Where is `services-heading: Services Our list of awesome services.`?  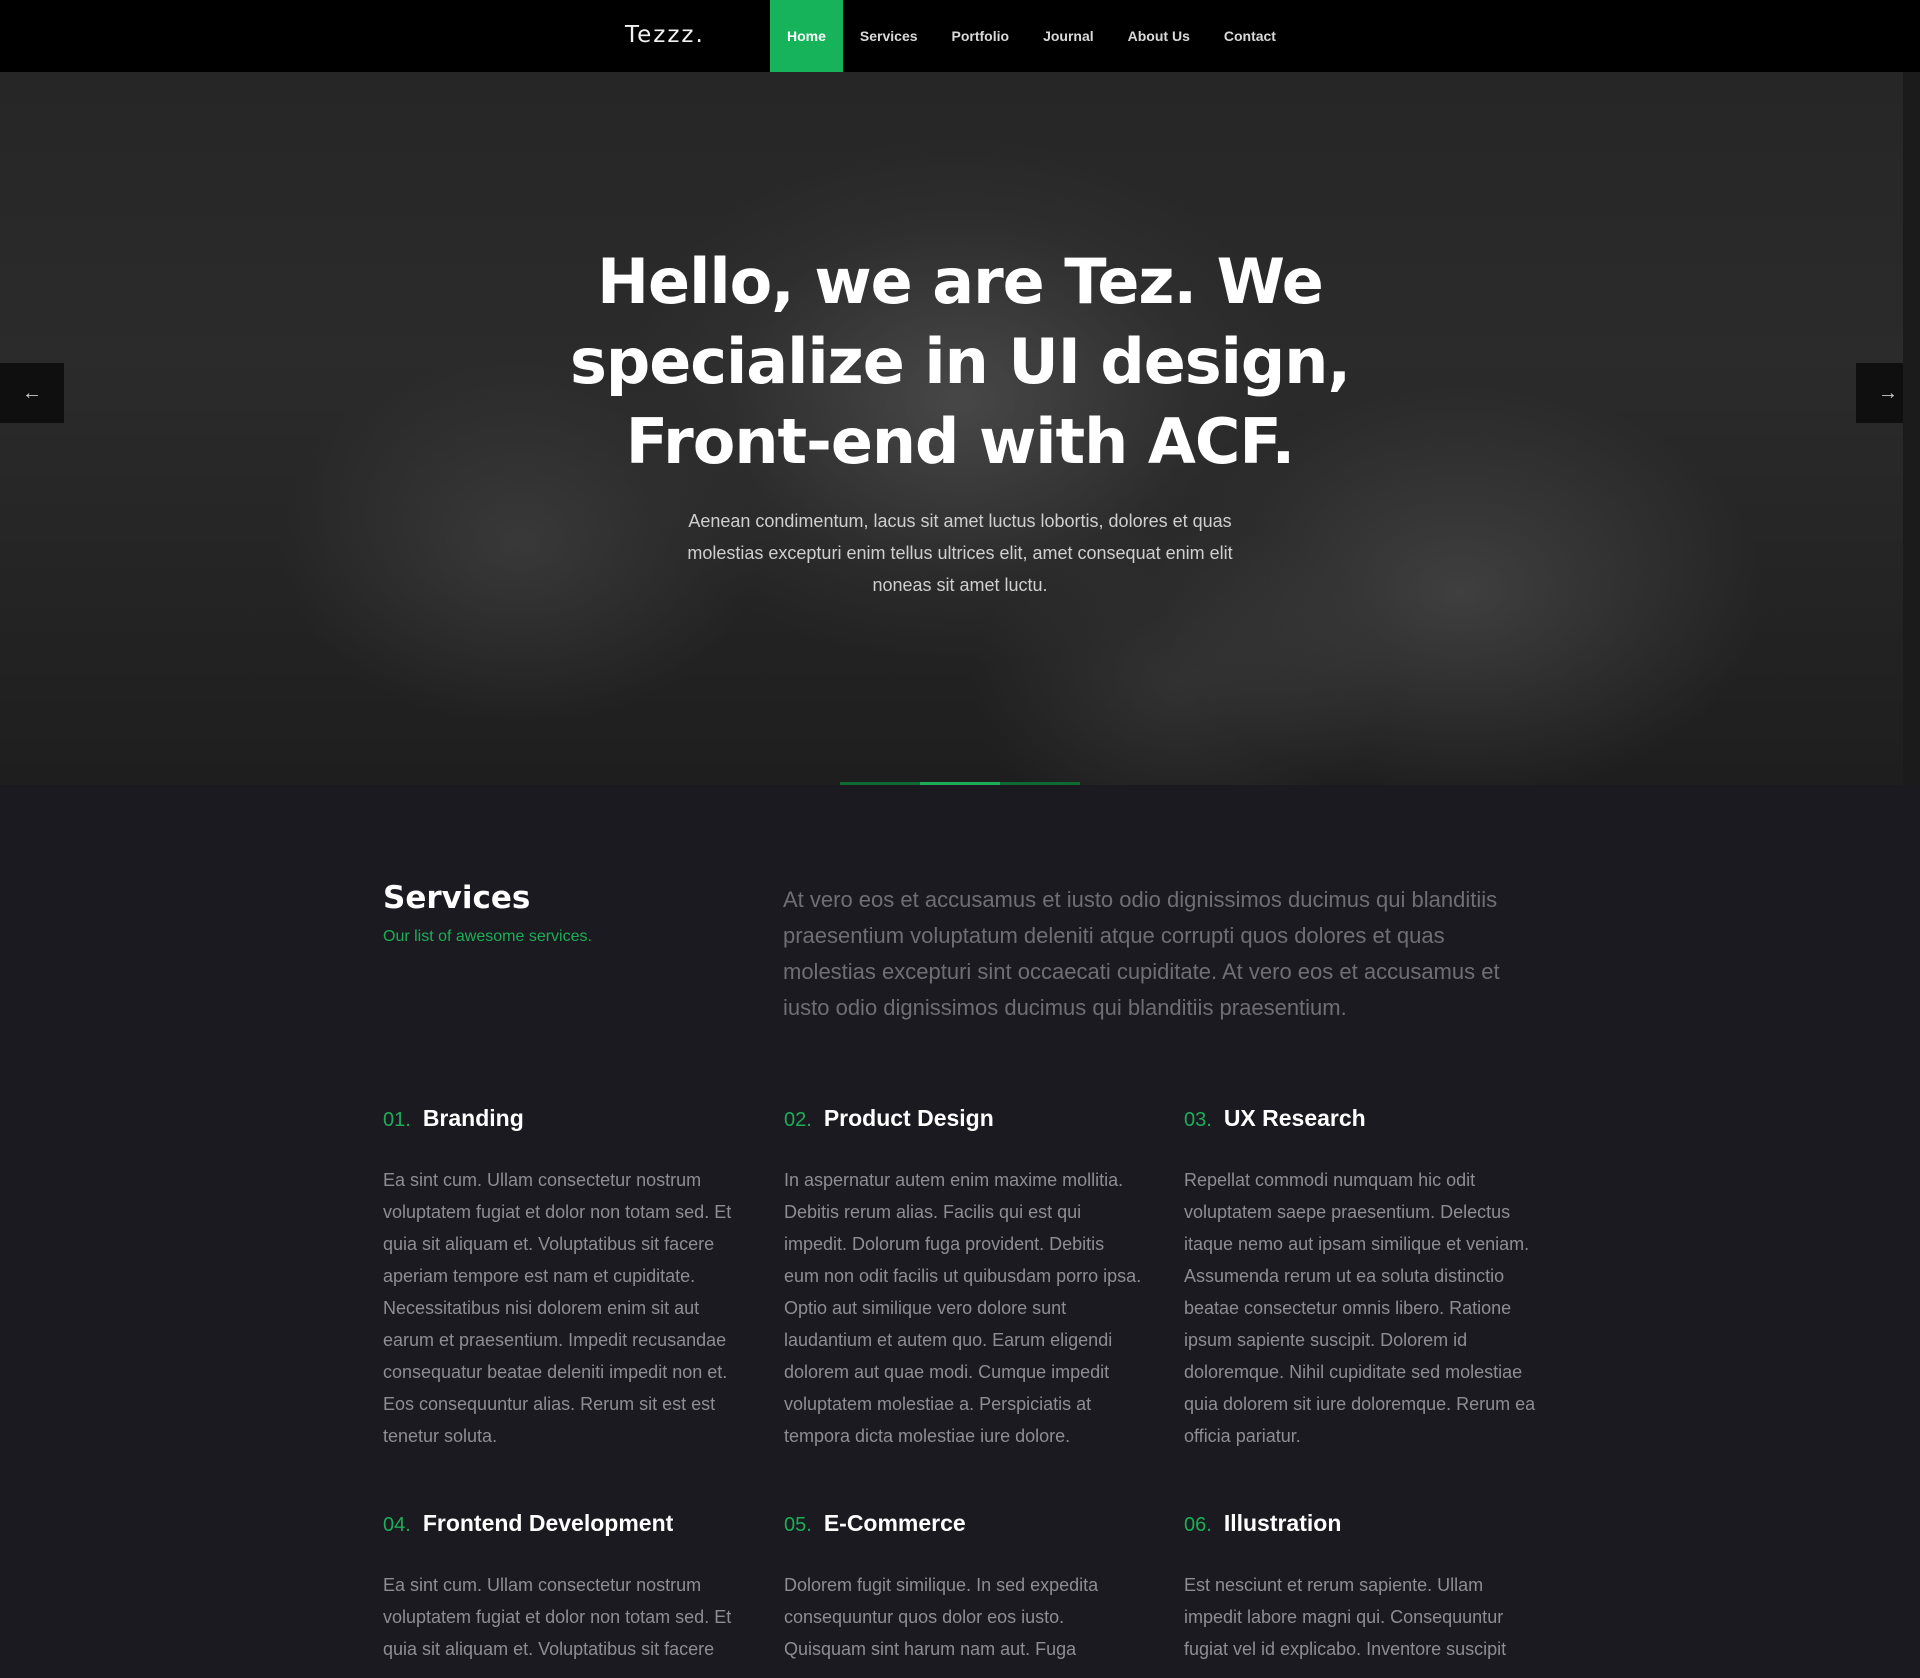 services-heading: Services Our list of awesome services. is located at coordinates (487, 913).